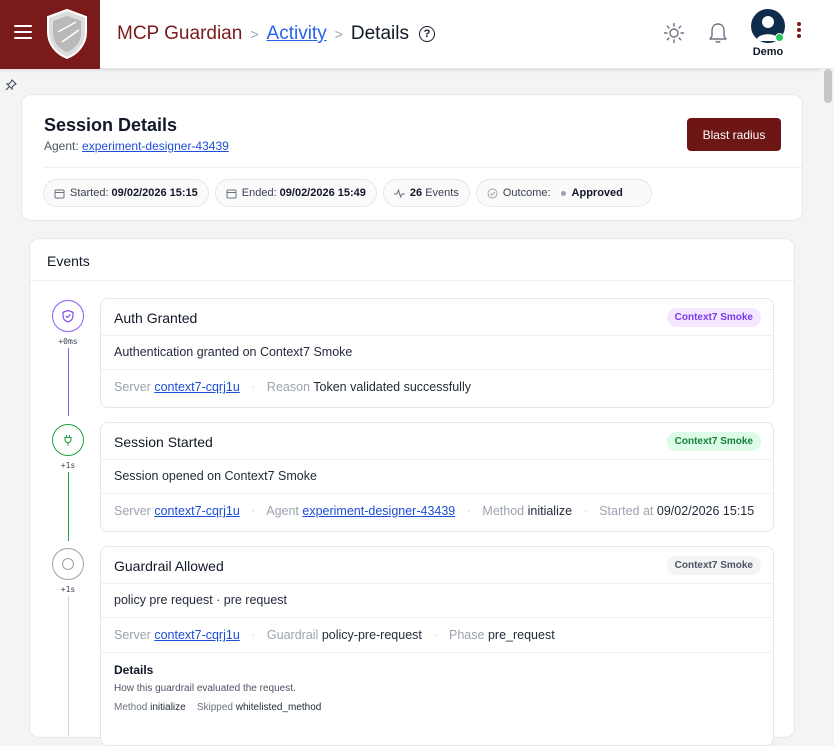 The image size is (834, 746). I want to click on pin-icon, so click(11, 85).